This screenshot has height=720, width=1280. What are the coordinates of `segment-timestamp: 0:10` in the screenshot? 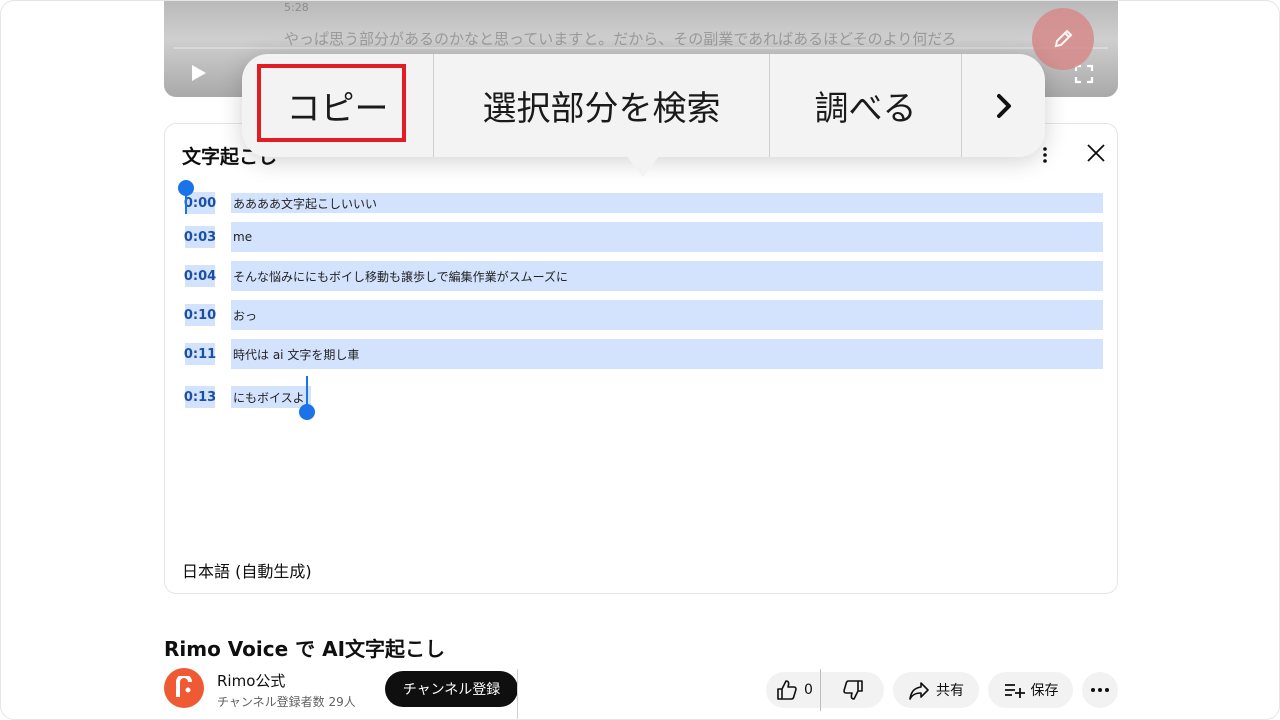 It's located at (200, 315).